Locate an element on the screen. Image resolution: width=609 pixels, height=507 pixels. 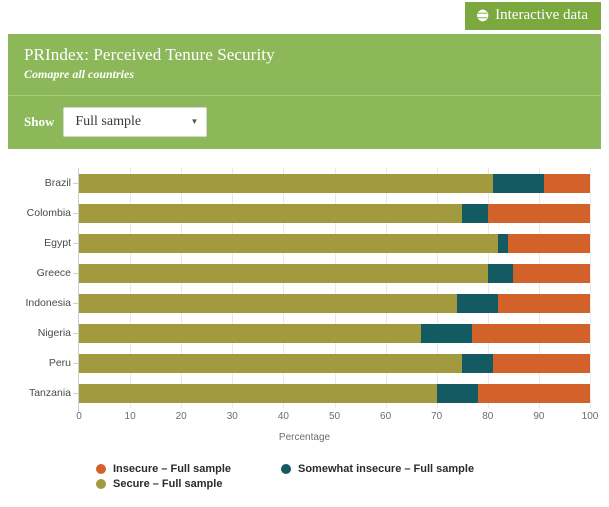
y-axis-category-label: Brazil is located at coordinates (57, 182).